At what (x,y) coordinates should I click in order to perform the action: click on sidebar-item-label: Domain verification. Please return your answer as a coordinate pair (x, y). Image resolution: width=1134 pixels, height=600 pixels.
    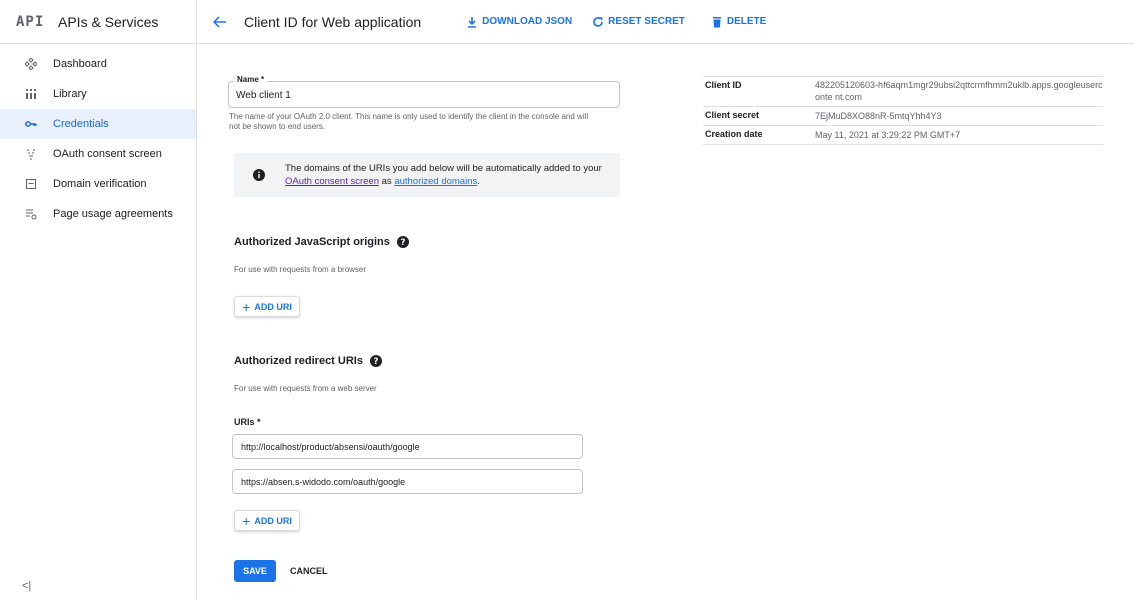
    Looking at the image, I should click on (100, 184).